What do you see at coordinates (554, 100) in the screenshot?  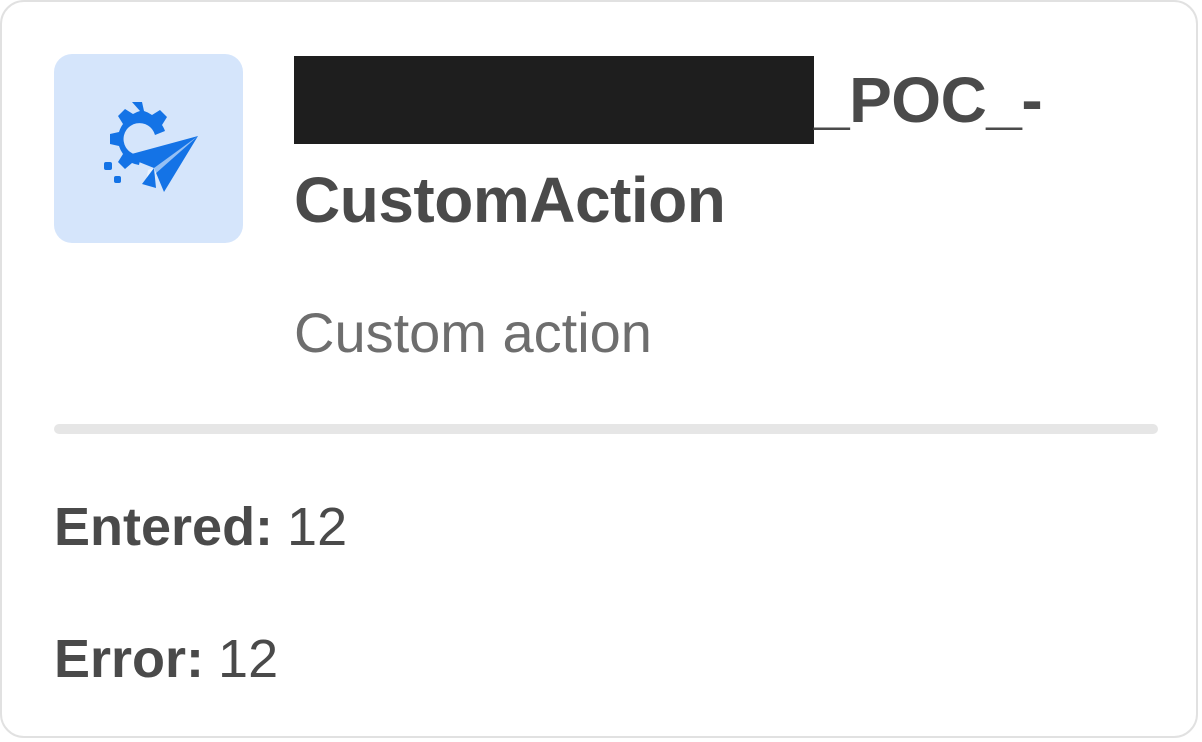 I see `redacted-title-block` at bounding box center [554, 100].